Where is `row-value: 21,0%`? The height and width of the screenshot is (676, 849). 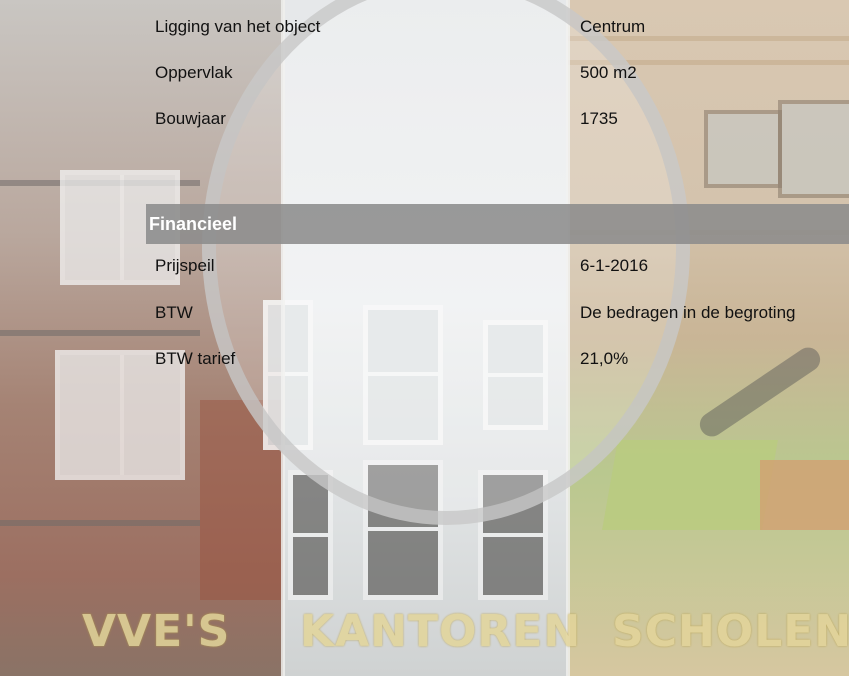
row-value: 21,0% is located at coordinates (604, 358).